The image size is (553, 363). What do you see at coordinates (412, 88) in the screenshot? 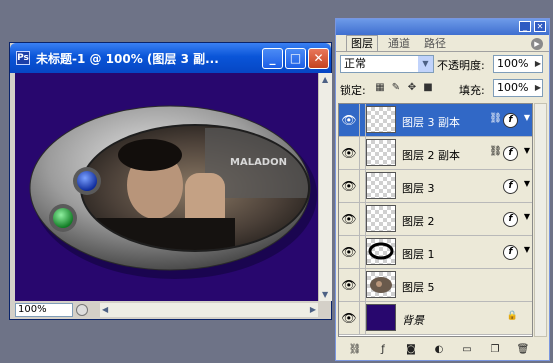
I see `lock-move-icon: ✥` at bounding box center [412, 88].